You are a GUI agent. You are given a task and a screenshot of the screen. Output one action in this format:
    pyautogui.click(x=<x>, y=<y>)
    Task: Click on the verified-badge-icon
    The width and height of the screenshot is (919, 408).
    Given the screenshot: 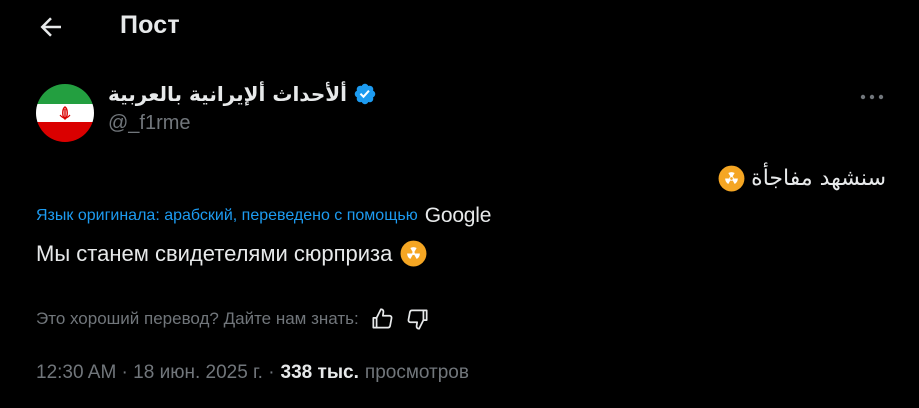 What is the action you would take?
    pyautogui.click(x=365, y=94)
    